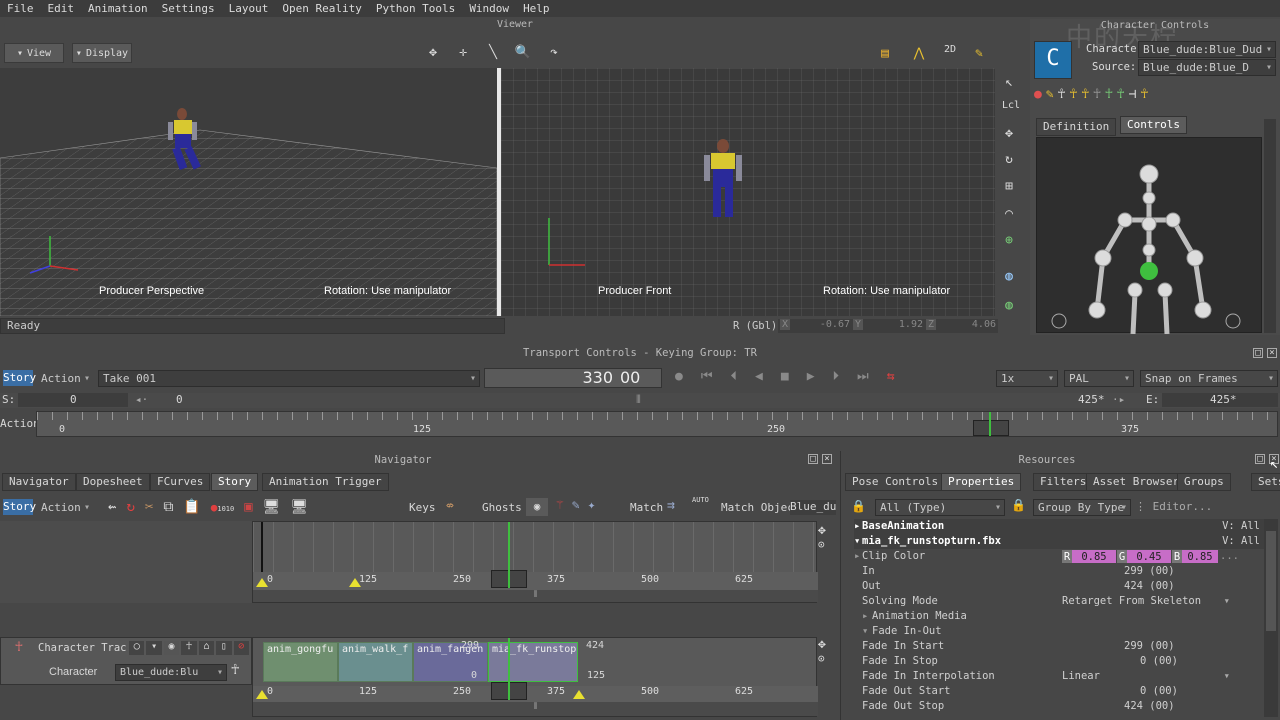 This screenshot has height=720, width=1280. I want to click on type-filter-dropdown: All (Type), so click(940, 507).